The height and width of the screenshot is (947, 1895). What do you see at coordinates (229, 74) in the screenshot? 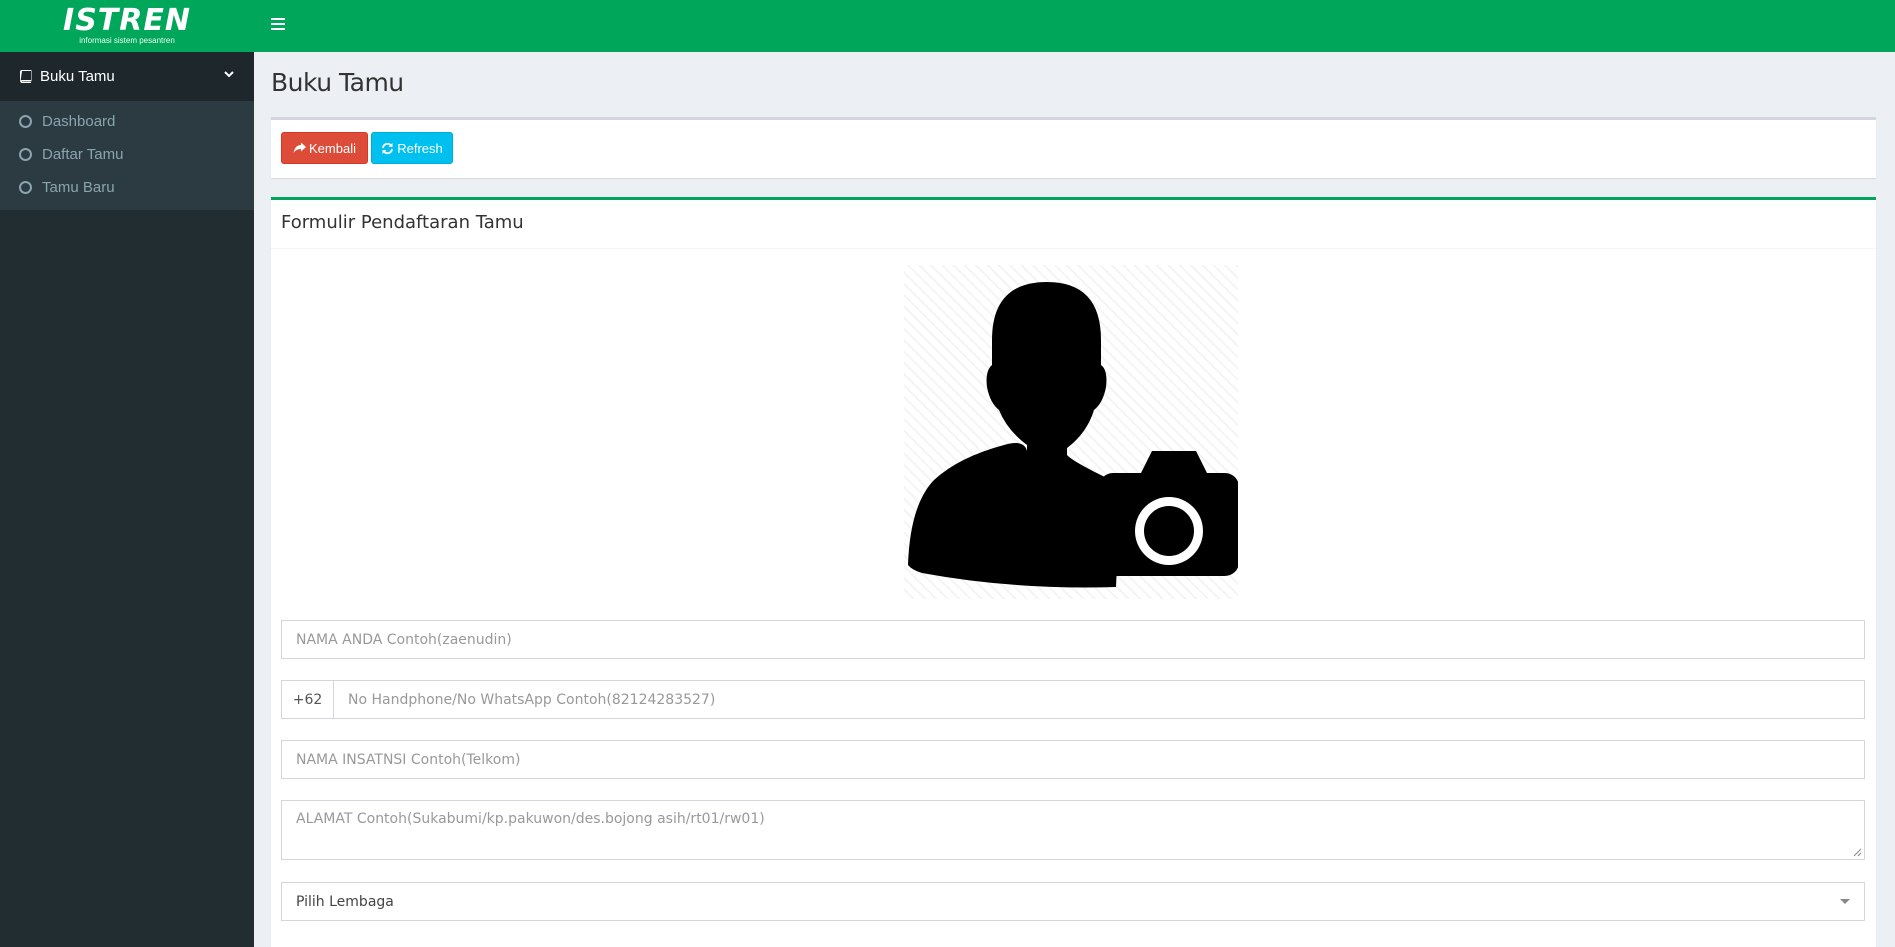
I see `chevron-down-icon` at bounding box center [229, 74].